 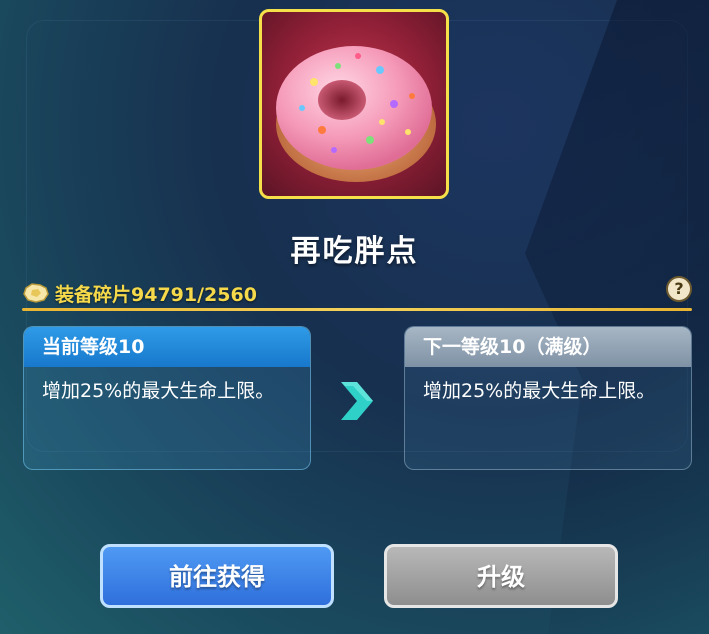 What do you see at coordinates (357, 309) in the screenshot?
I see `divider` at bounding box center [357, 309].